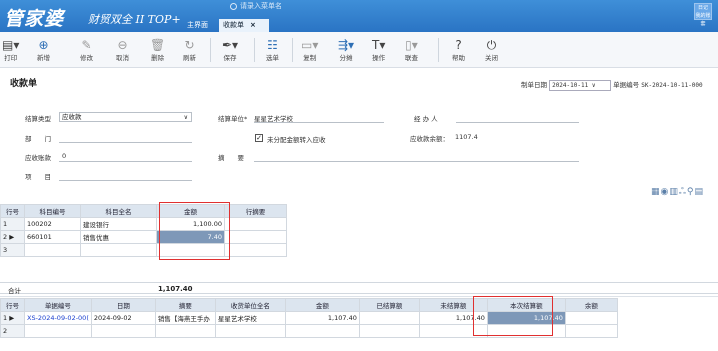 Image resolution: width=718 pixels, height=351 pixels. I want to click on operate-icon: T▾, so click(379, 45).